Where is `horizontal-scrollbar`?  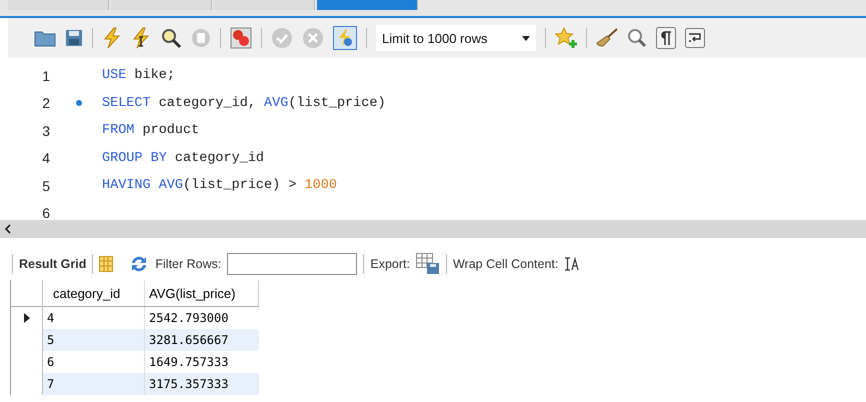 horizontal-scrollbar is located at coordinates (433, 229).